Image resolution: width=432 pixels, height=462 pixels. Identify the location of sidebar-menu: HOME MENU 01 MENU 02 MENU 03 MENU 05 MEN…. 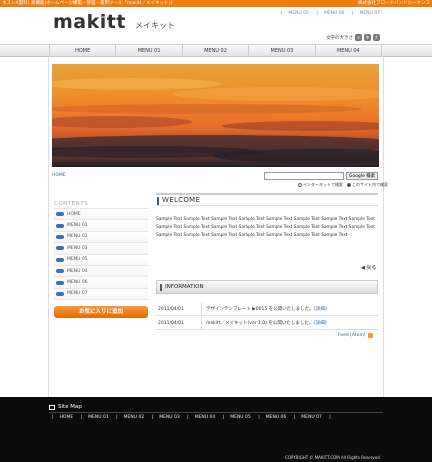
(101, 255).